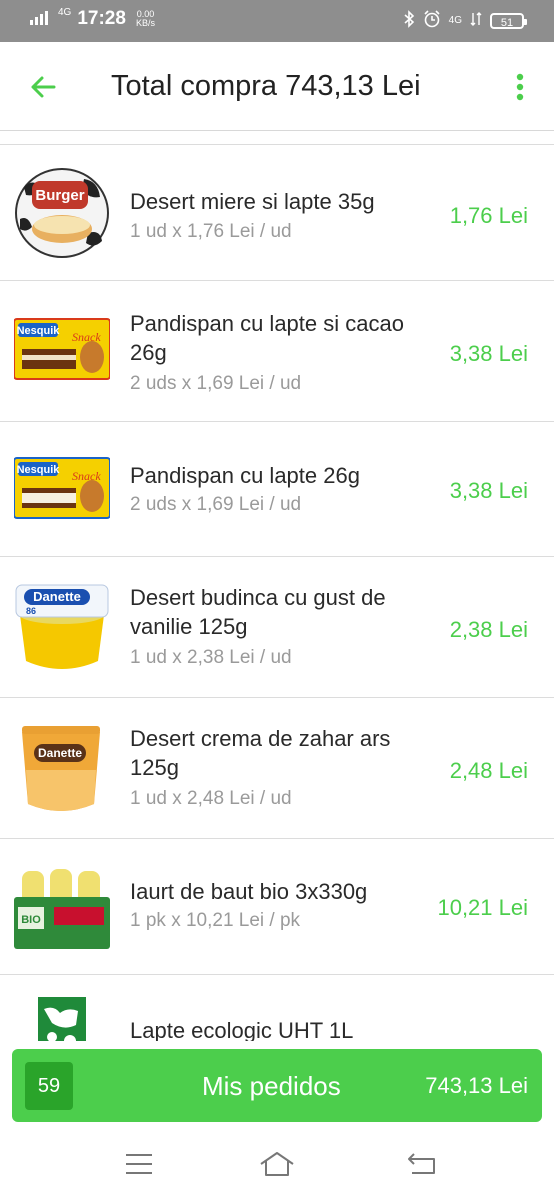 Image resolution: width=554 pixels, height=1200 pixels. I want to click on danette-caramel-image: Danette, so click(61, 768).